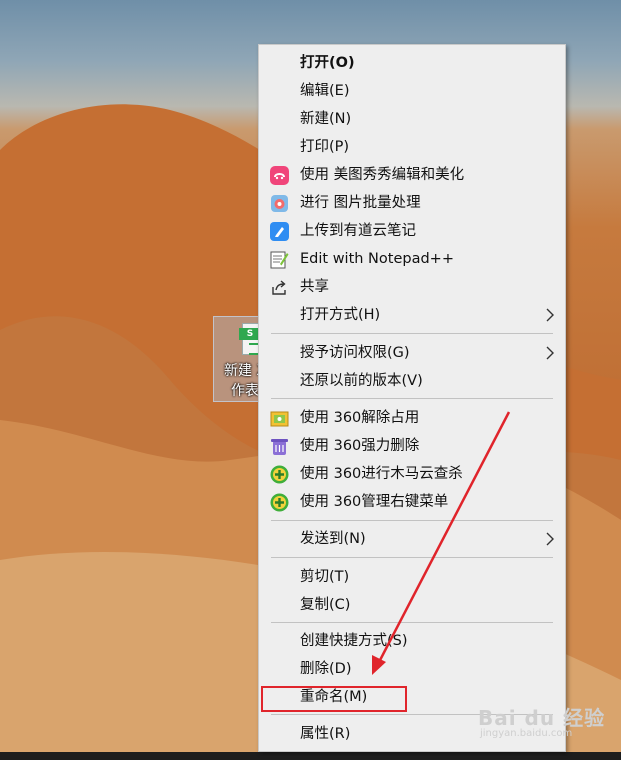  I want to click on watermark-brand: Bai du 经验, so click(542, 718).